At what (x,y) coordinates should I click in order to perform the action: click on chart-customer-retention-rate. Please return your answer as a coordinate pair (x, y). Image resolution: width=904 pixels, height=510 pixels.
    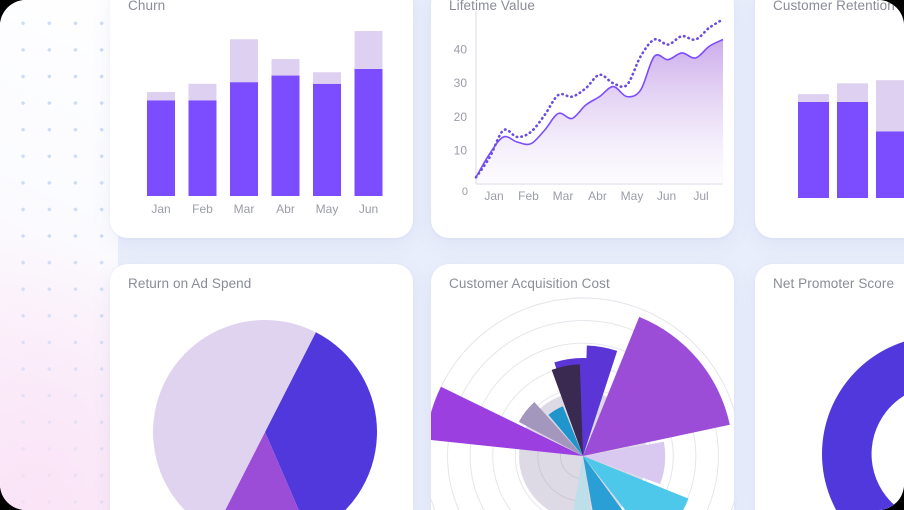
    Looking at the image, I should click on (851, 139).